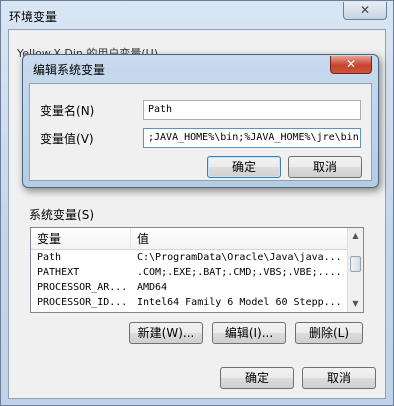  I want to click on variable-name-field: Path, so click(252, 110).